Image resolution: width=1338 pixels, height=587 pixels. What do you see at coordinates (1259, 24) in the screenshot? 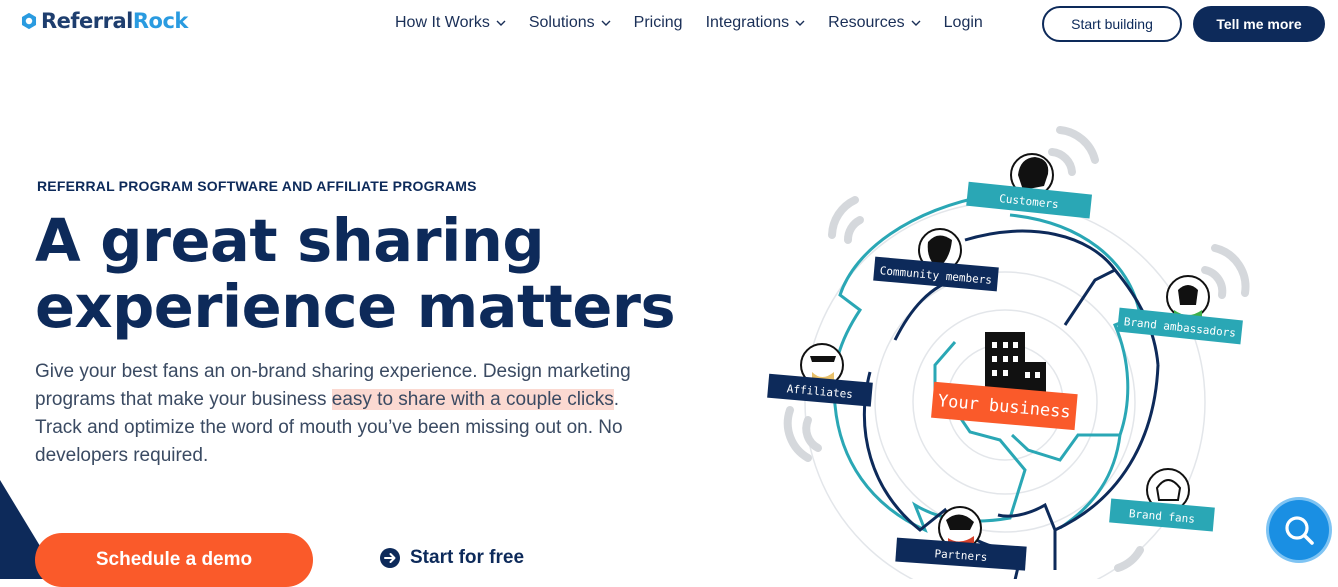
I see `tell-me-more-button: Tell me more` at bounding box center [1259, 24].